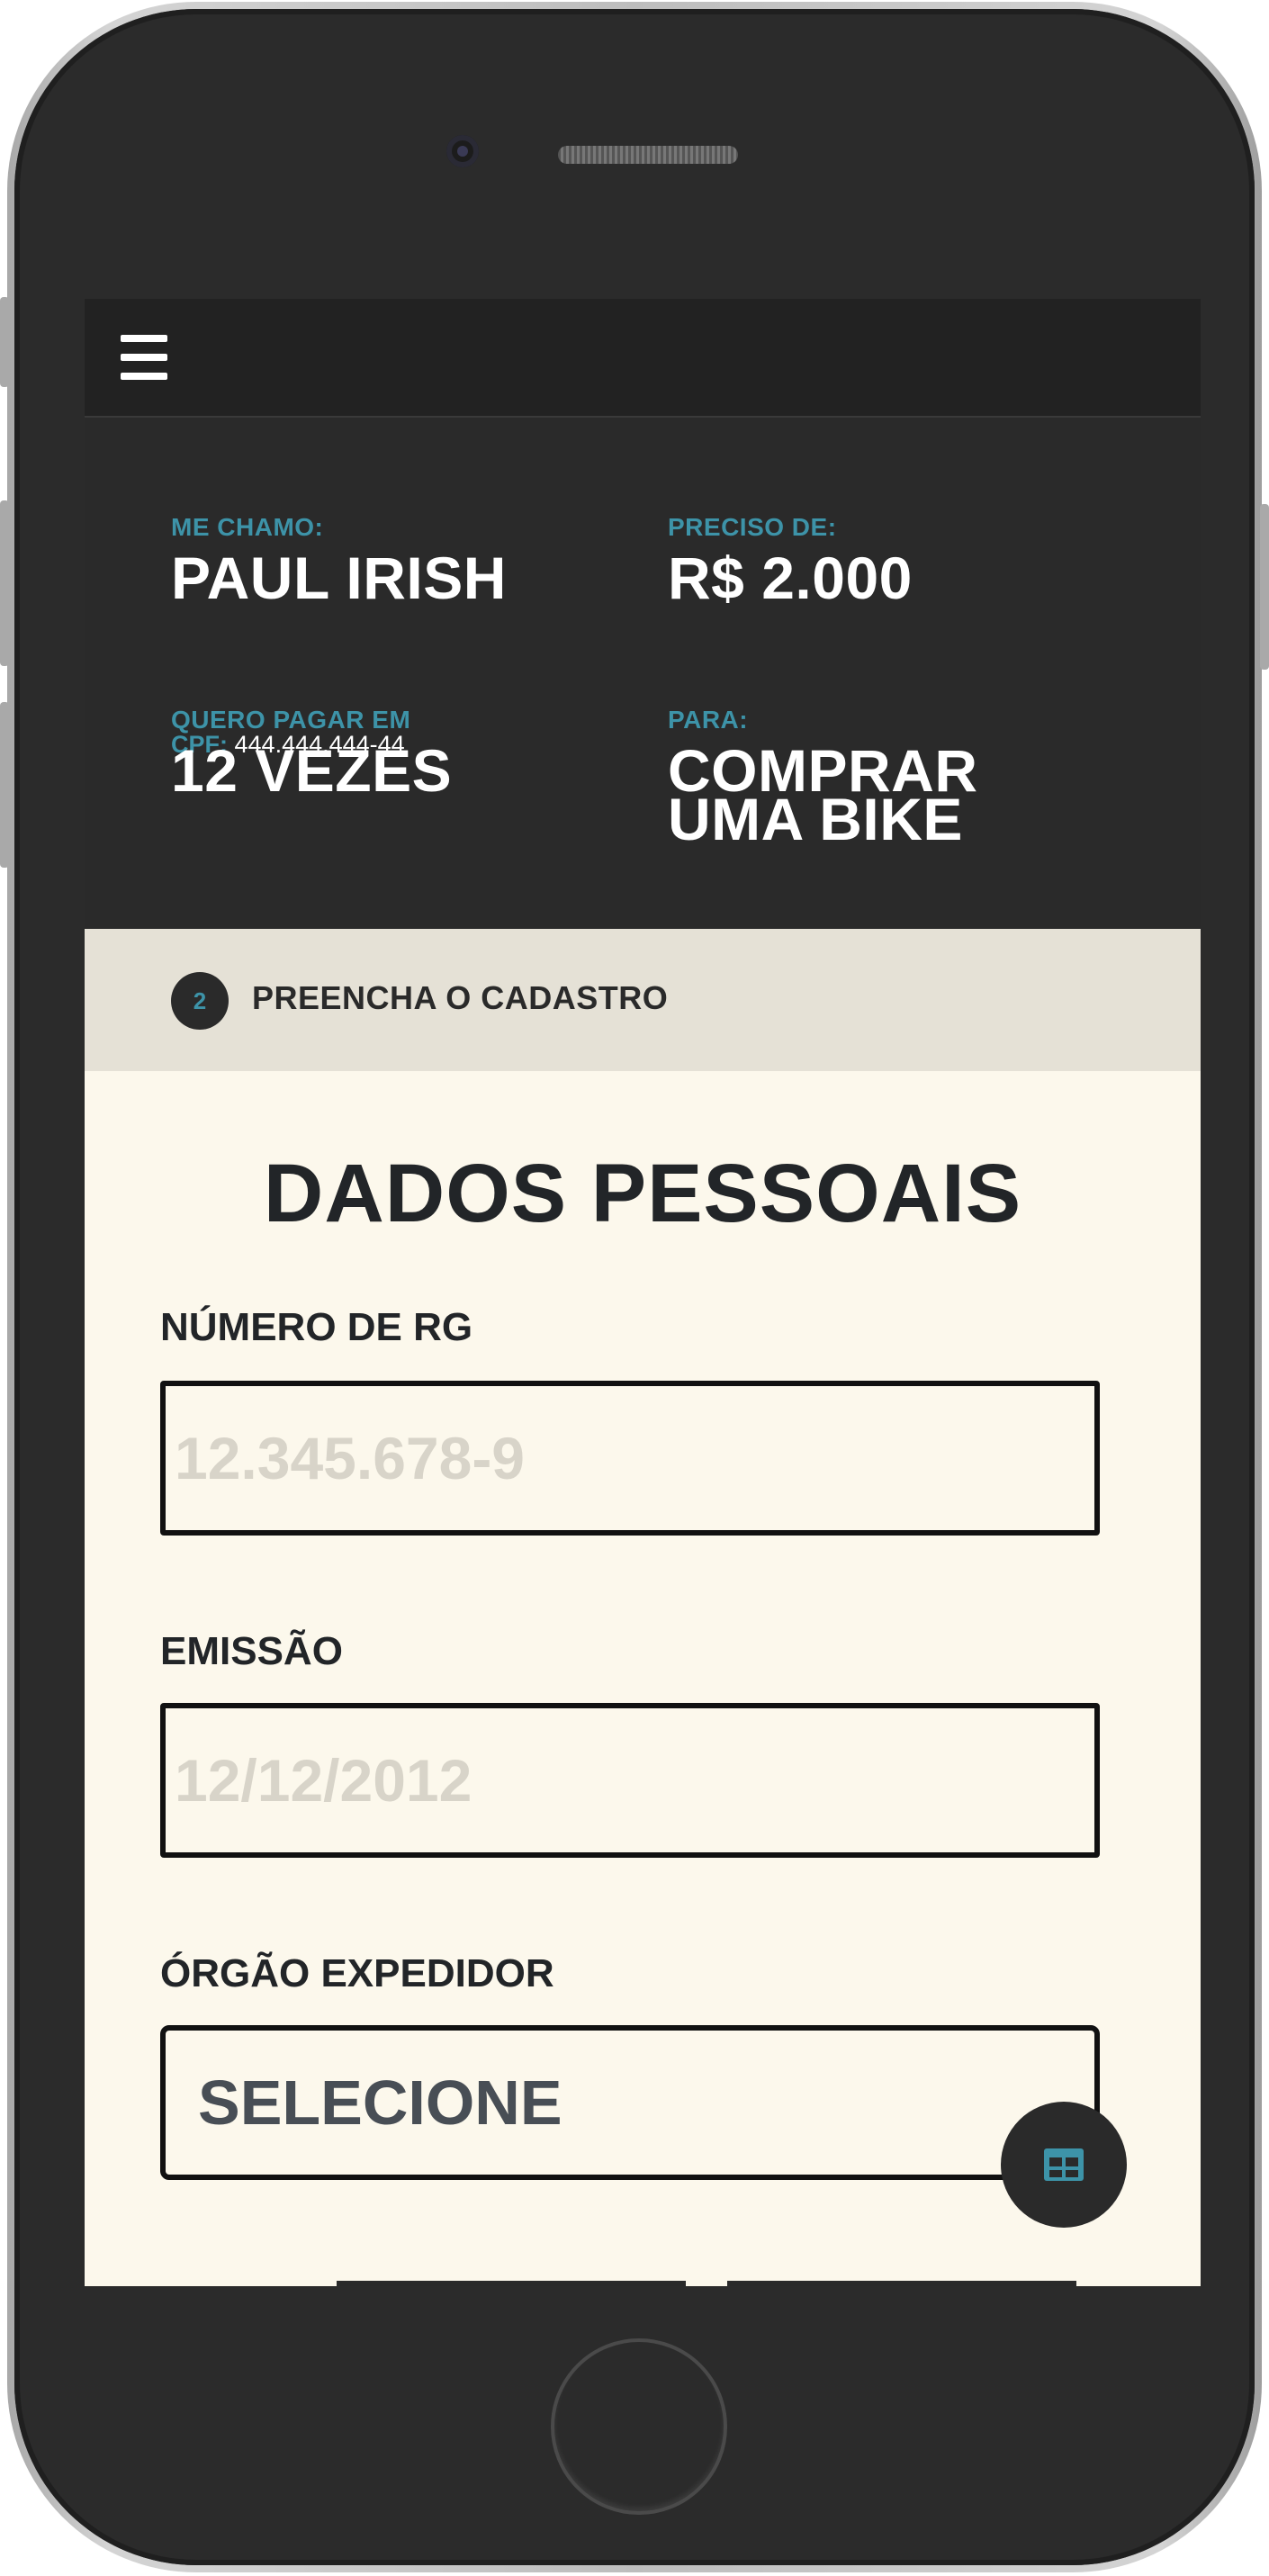  Describe the element at coordinates (630, 2102) in the screenshot. I see `issuer-select: SELECIONE` at that location.